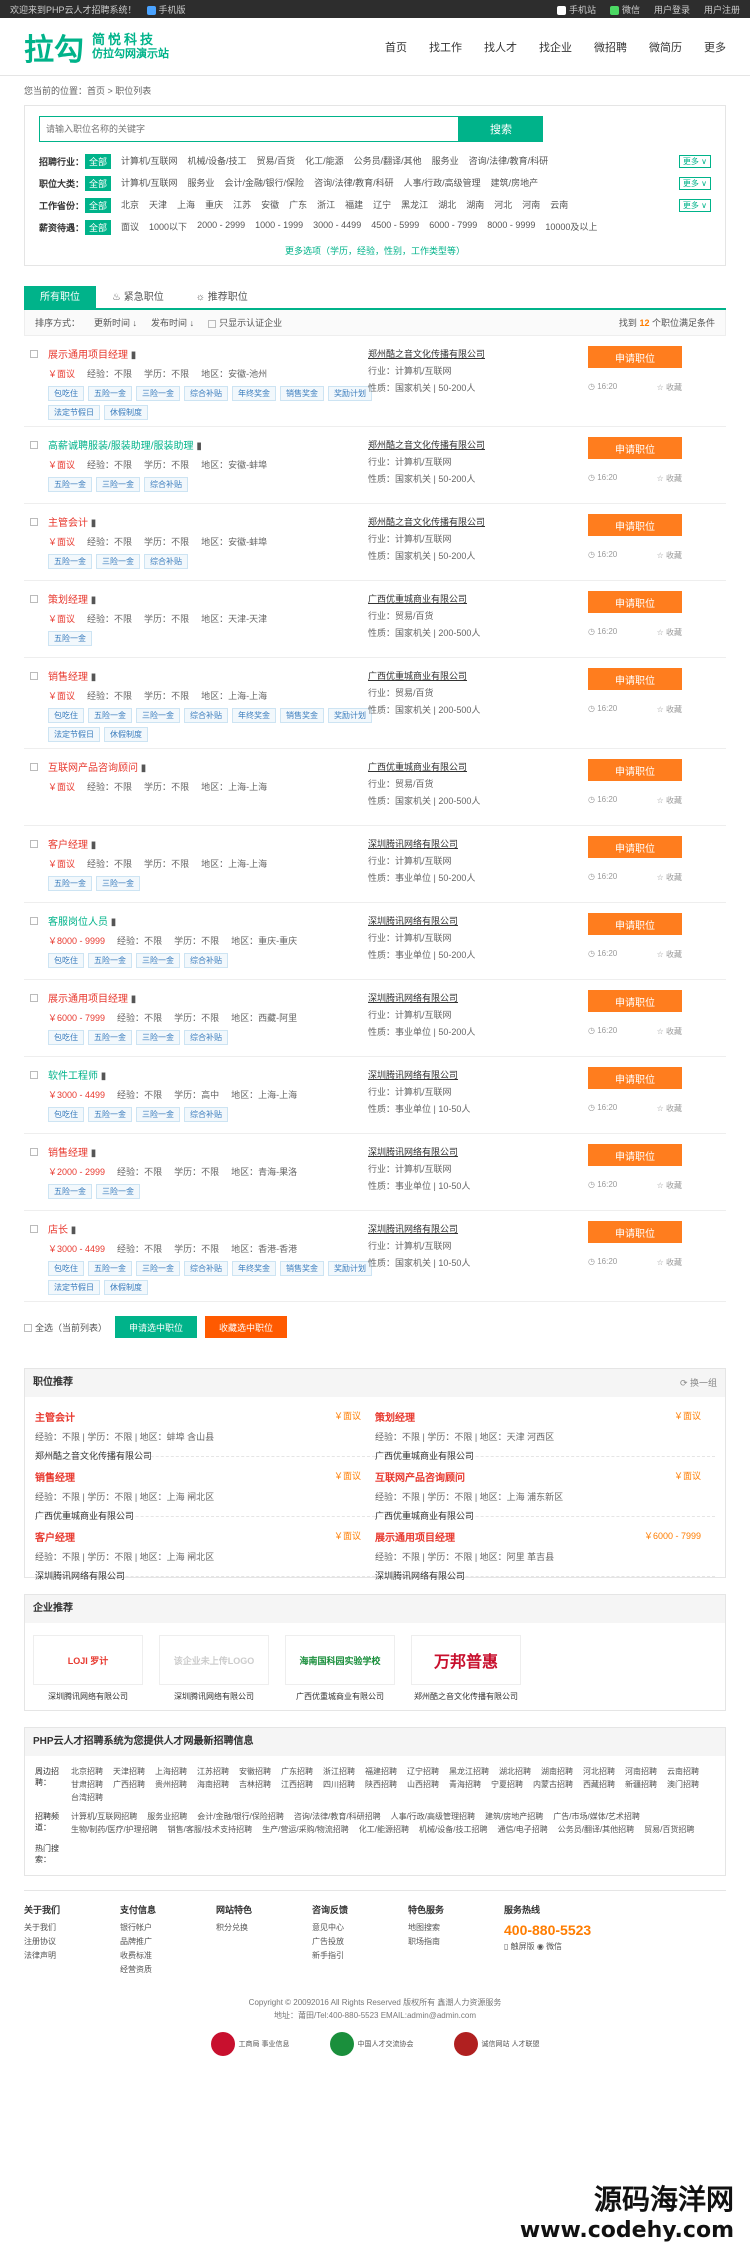 The image size is (750, 2251). What do you see at coordinates (104, 1816) in the screenshot?
I see `job-channel-link: 计算机/互联网招聘` at bounding box center [104, 1816].